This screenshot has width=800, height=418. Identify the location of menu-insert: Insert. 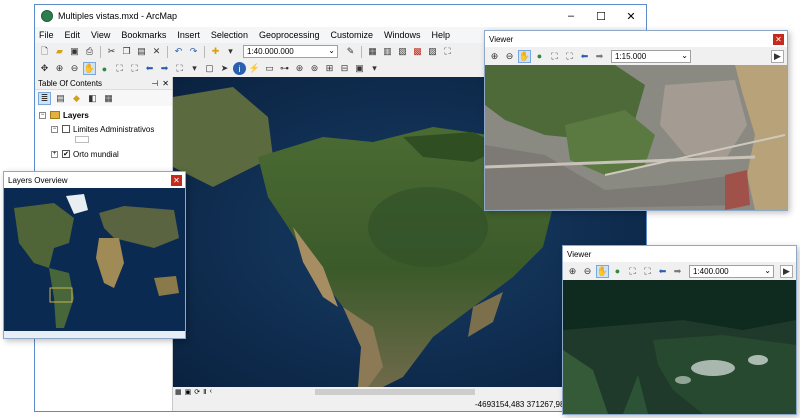
(188, 35).